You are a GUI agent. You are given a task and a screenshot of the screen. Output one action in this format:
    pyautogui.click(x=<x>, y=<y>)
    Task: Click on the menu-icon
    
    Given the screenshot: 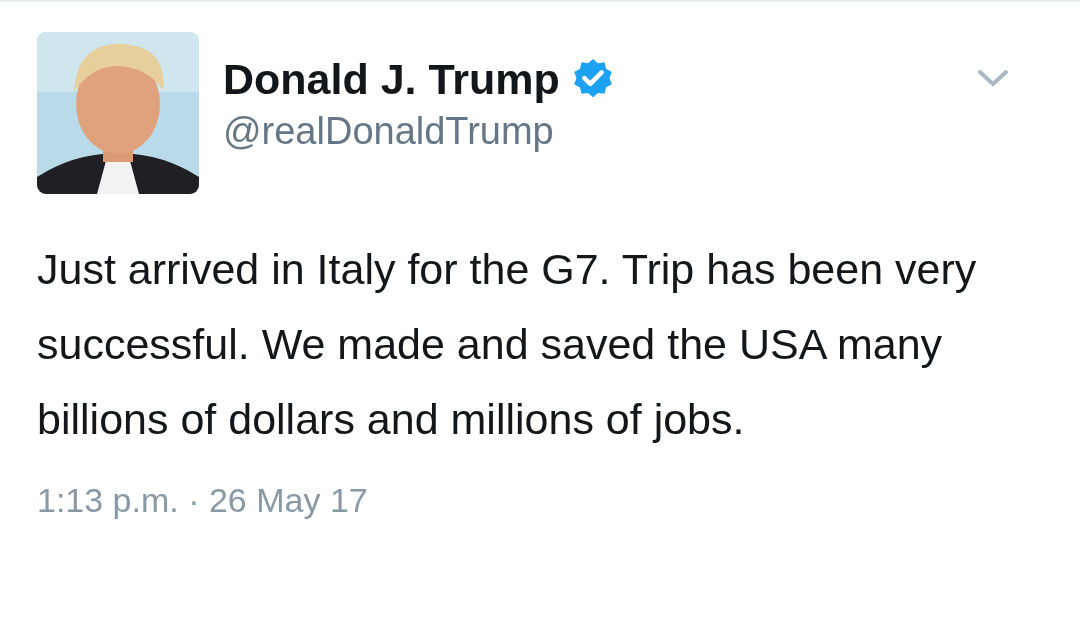 What is the action you would take?
    pyautogui.click(x=993, y=78)
    